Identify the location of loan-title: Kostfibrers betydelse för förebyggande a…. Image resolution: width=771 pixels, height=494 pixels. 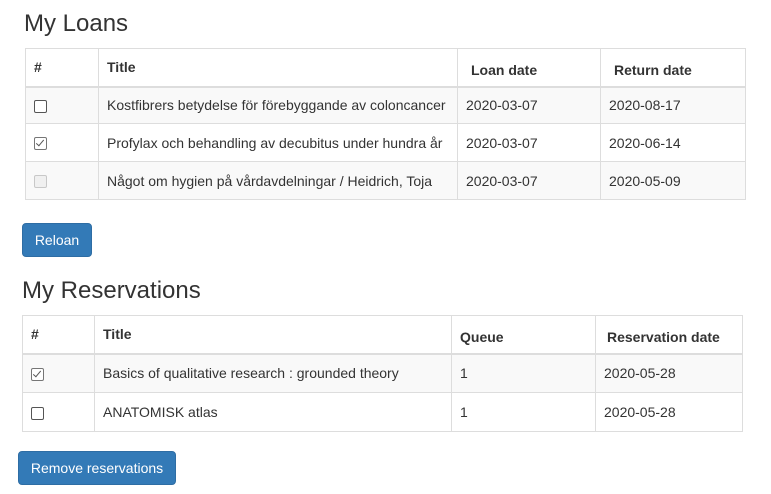
(278, 105).